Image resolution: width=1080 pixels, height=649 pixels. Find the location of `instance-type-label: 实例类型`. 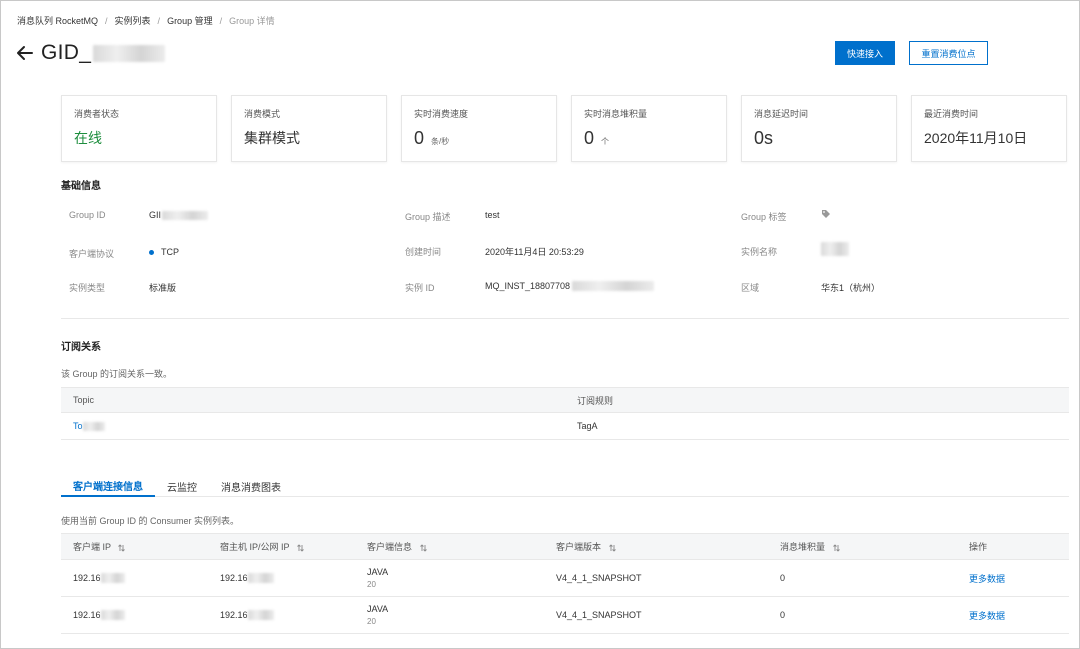

instance-type-label: 实例类型 is located at coordinates (87, 288).